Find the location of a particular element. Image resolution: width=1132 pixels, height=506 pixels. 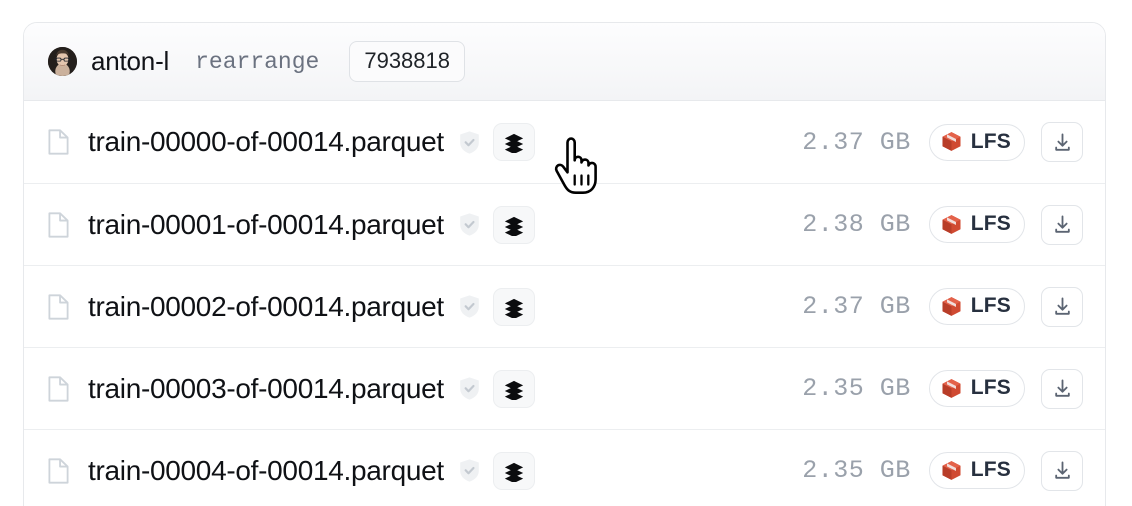

file-name: train-00004-of-00014.parquet is located at coordinates (266, 471).